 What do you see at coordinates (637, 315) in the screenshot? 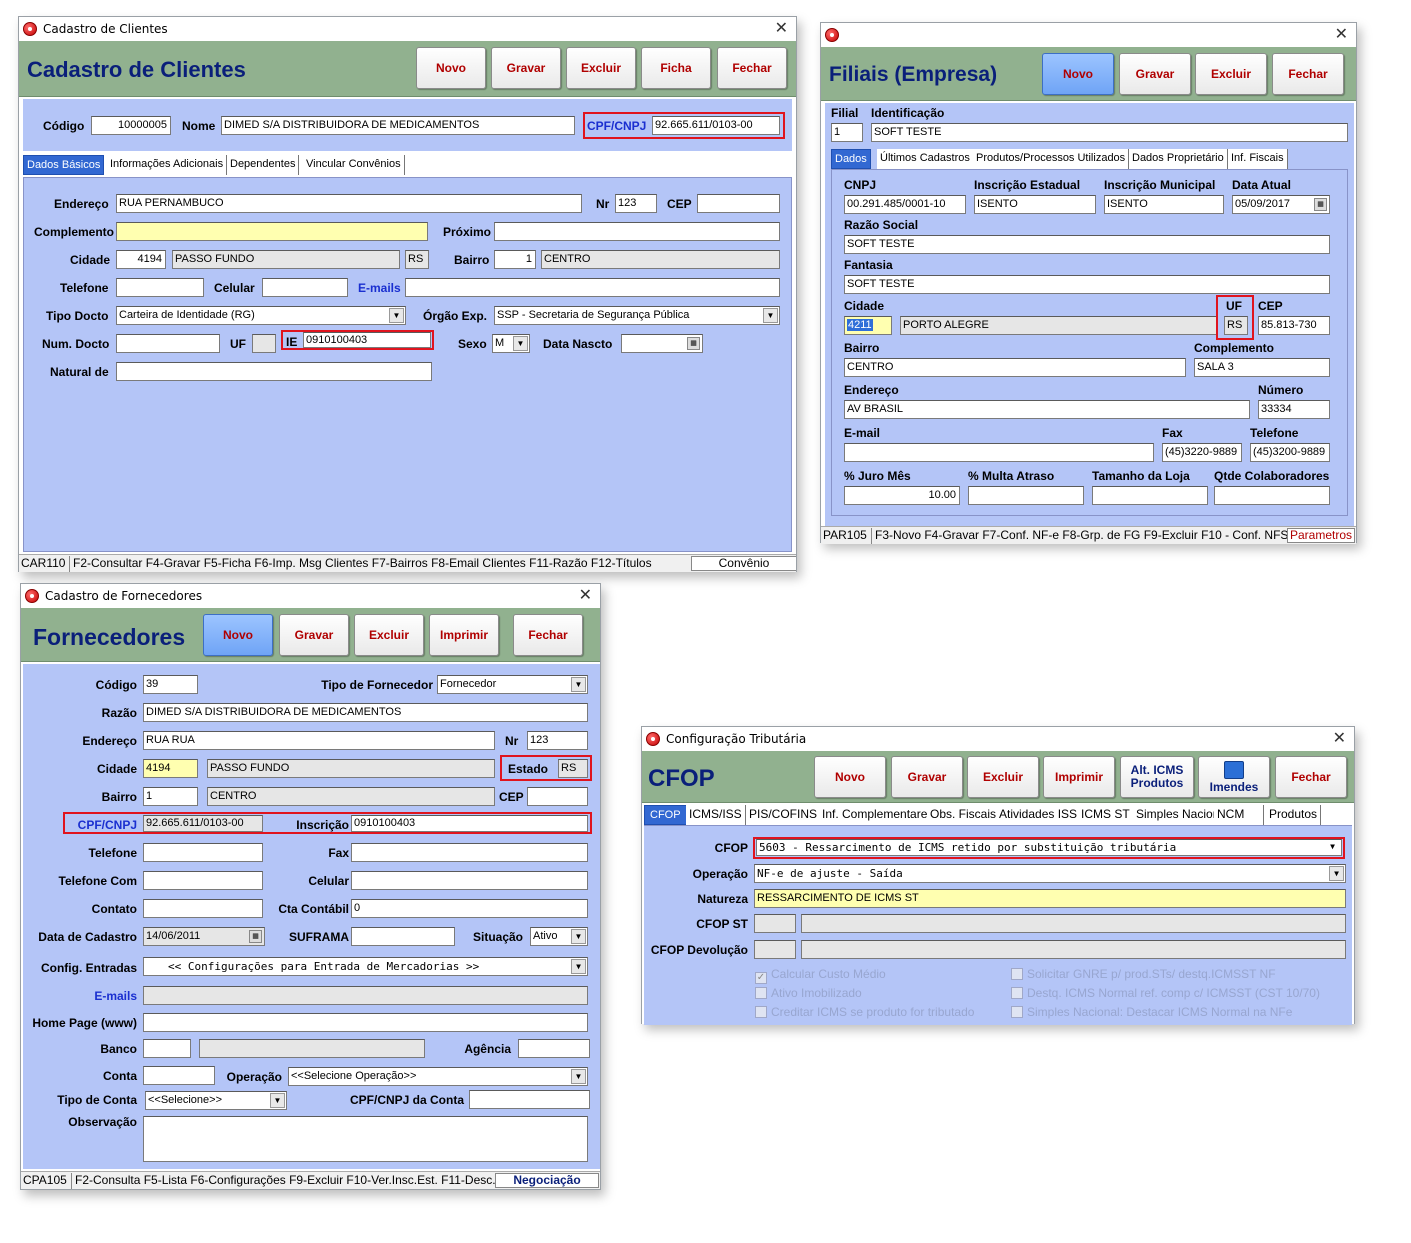
I see `orgao-select: SSP - Secretaria de Segurança Pública ▼` at bounding box center [637, 315].